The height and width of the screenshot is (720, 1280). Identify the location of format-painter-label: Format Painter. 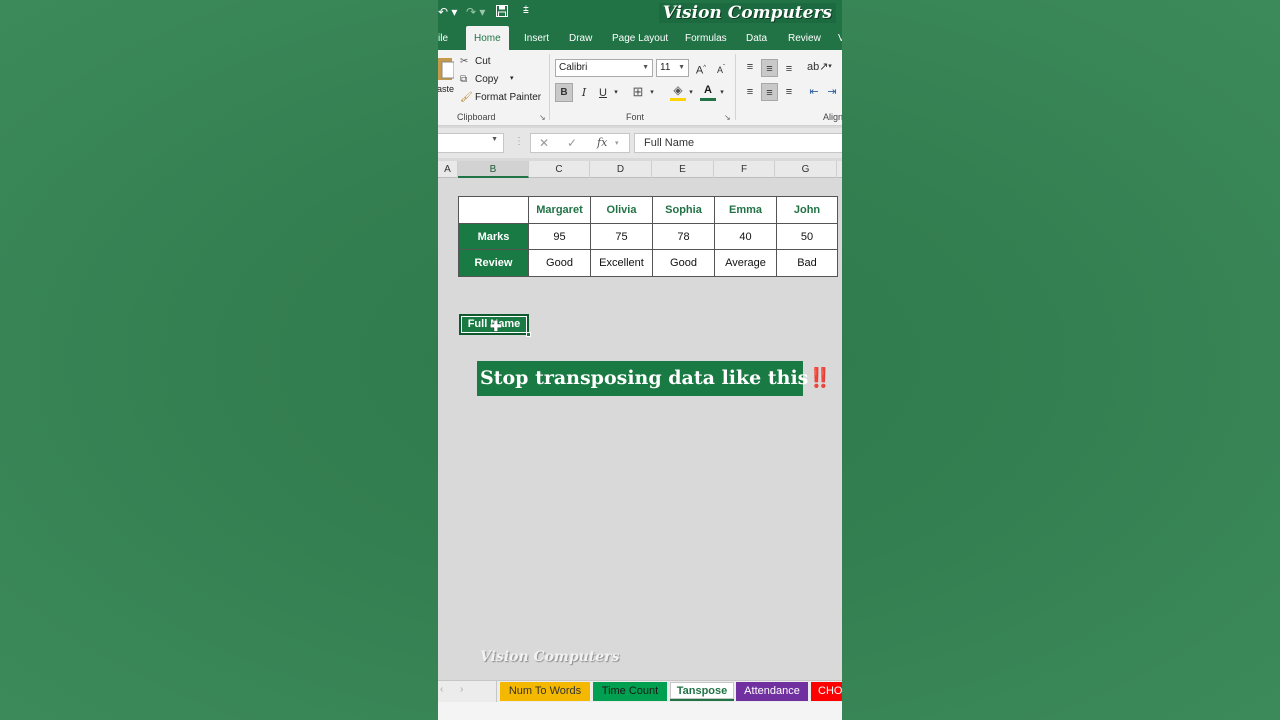
(508, 97).